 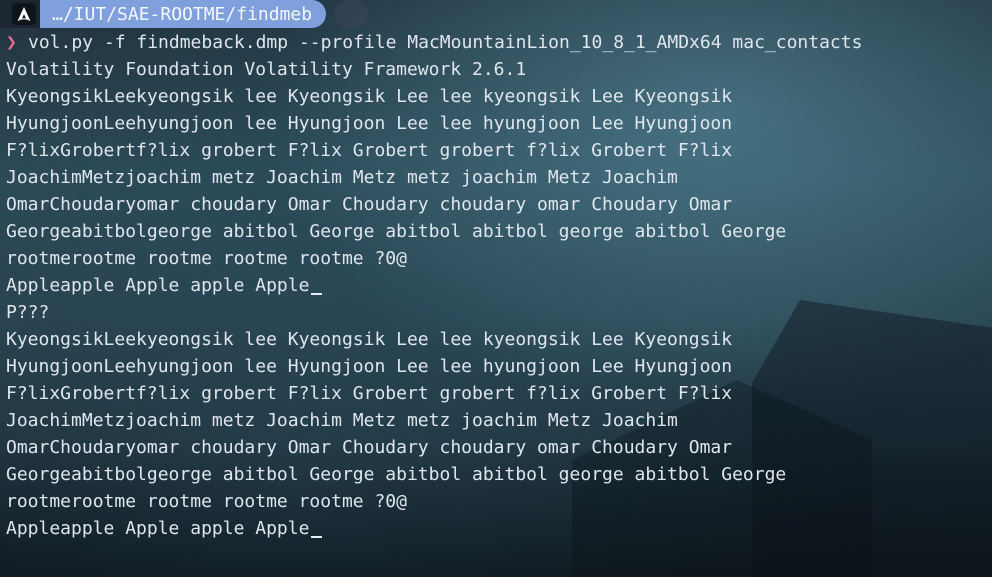 I want to click on prompt-bar: …/IUT/SAE-ROOTME/findmeb, so click(x=184, y=14).